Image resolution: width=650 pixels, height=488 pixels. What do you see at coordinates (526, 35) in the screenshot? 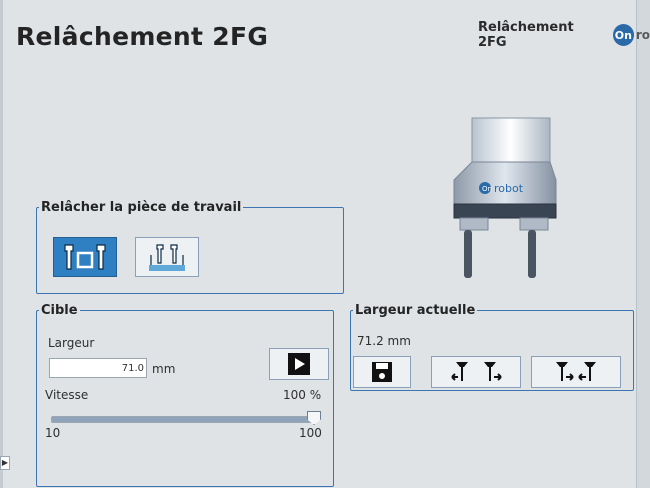
I see `header-right-title: Relâchement 2FG` at bounding box center [526, 35].